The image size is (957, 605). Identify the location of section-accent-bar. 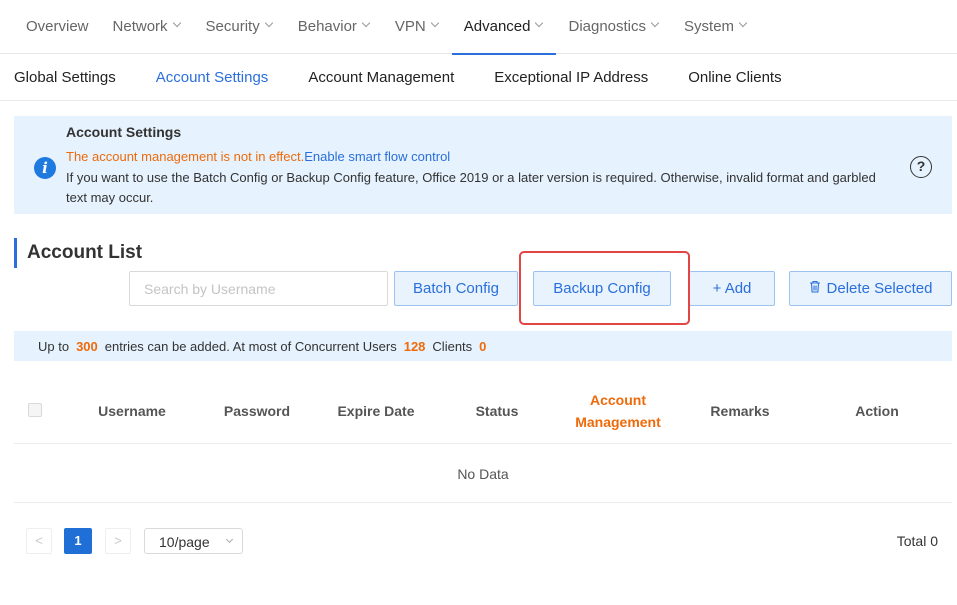
(15, 253).